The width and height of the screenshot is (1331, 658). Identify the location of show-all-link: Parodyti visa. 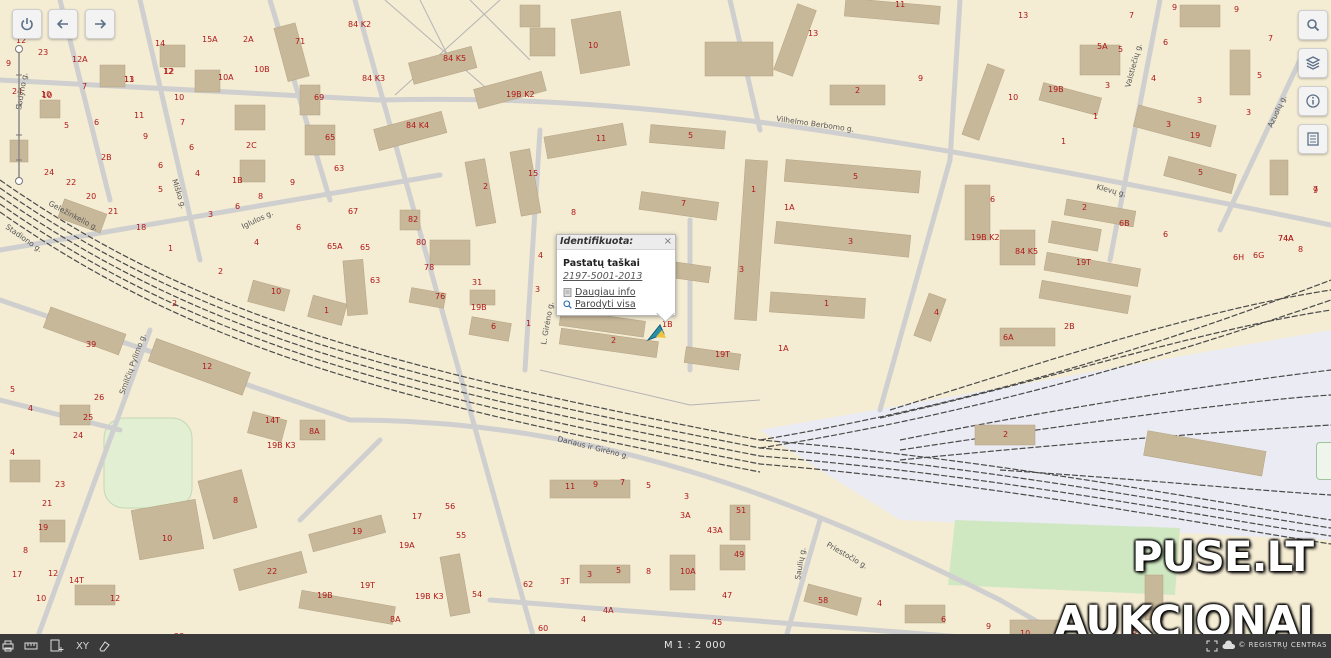
(619, 304).